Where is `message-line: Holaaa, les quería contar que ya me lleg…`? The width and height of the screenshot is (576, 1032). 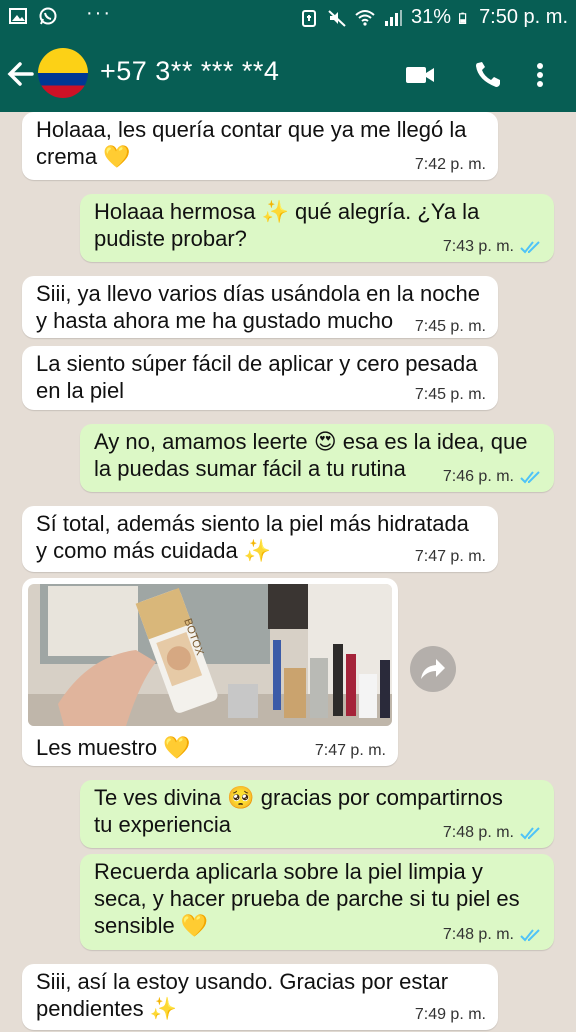 message-line: Holaaa, les quería contar que ya me lleg… is located at coordinates (251, 129).